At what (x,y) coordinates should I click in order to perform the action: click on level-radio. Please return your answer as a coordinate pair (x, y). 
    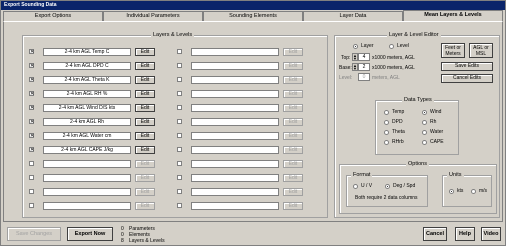
    Looking at the image, I should click on (391, 46).